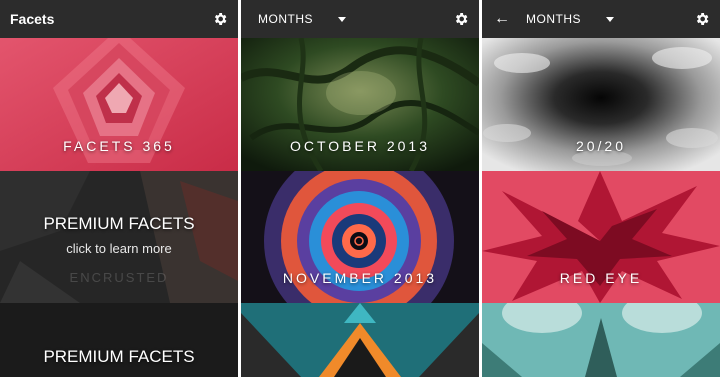  What do you see at coordinates (119, 146) in the screenshot?
I see `tile-label: FACETS 365` at bounding box center [119, 146].